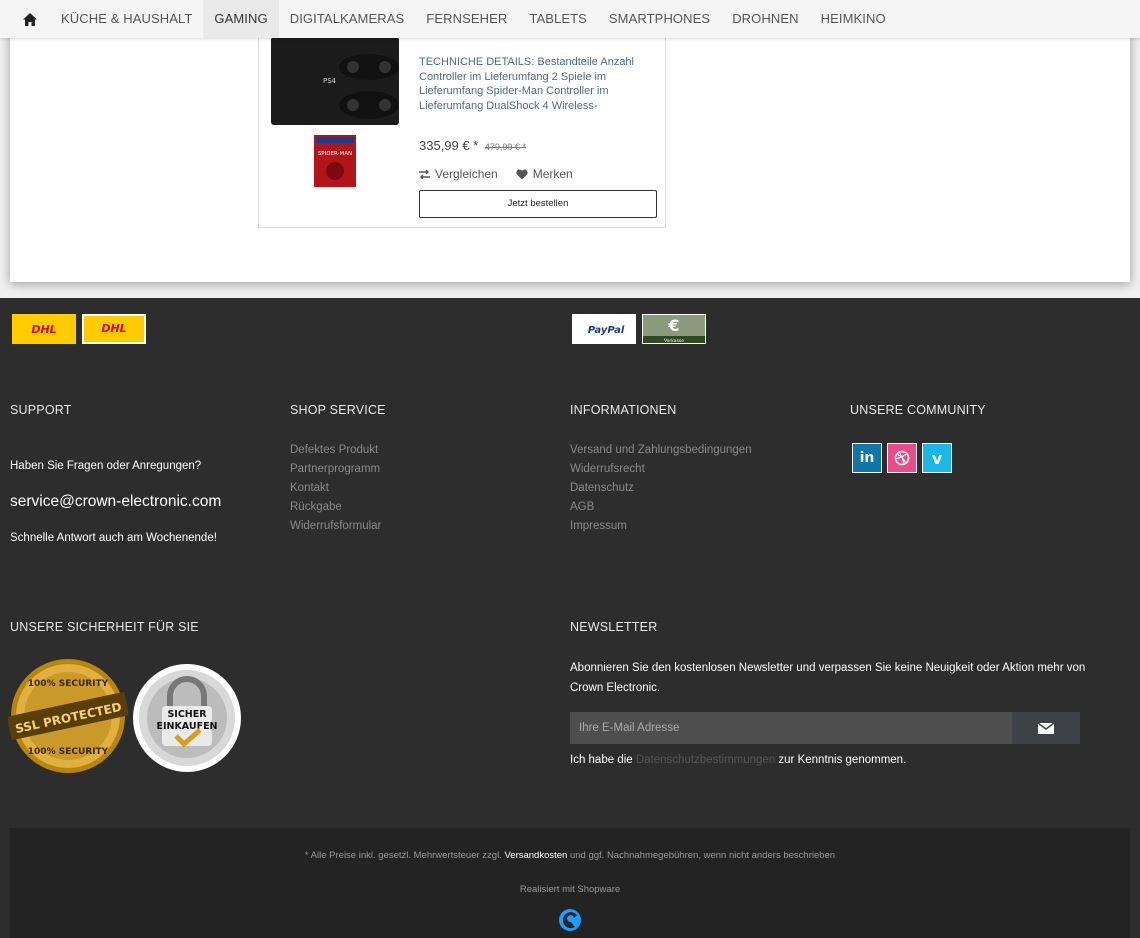  What do you see at coordinates (334, 450) in the screenshot?
I see `link-defektes-produkt: Defektes Produkt` at bounding box center [334, 450].